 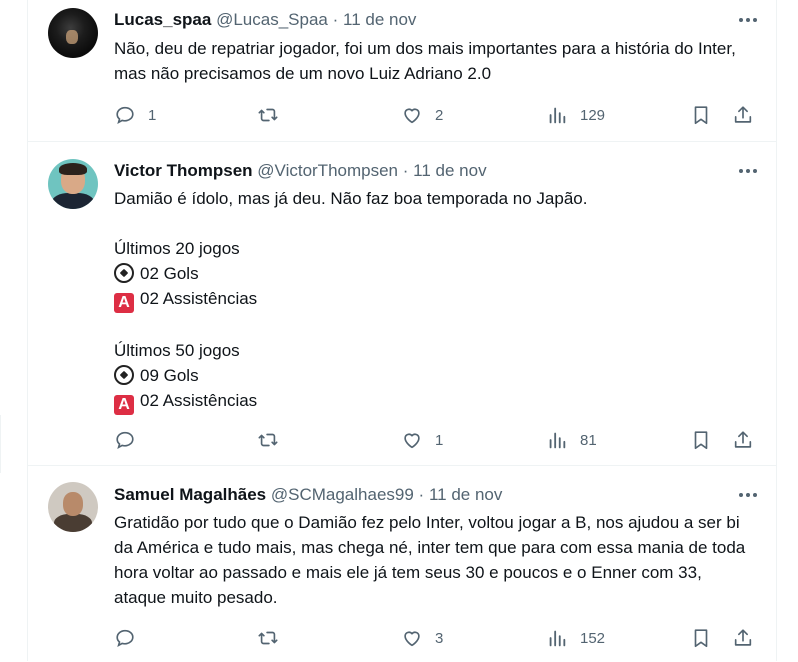 I want to click on stats-title: Últimos 20 jogos, so click(x=177, y=248).